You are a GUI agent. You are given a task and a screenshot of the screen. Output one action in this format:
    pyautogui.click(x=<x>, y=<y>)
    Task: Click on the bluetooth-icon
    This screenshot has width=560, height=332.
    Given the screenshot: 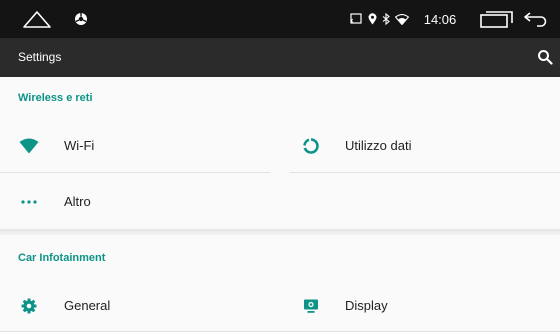 What is the action you would take?
    pyautogui.click(x=386, y=19)
    